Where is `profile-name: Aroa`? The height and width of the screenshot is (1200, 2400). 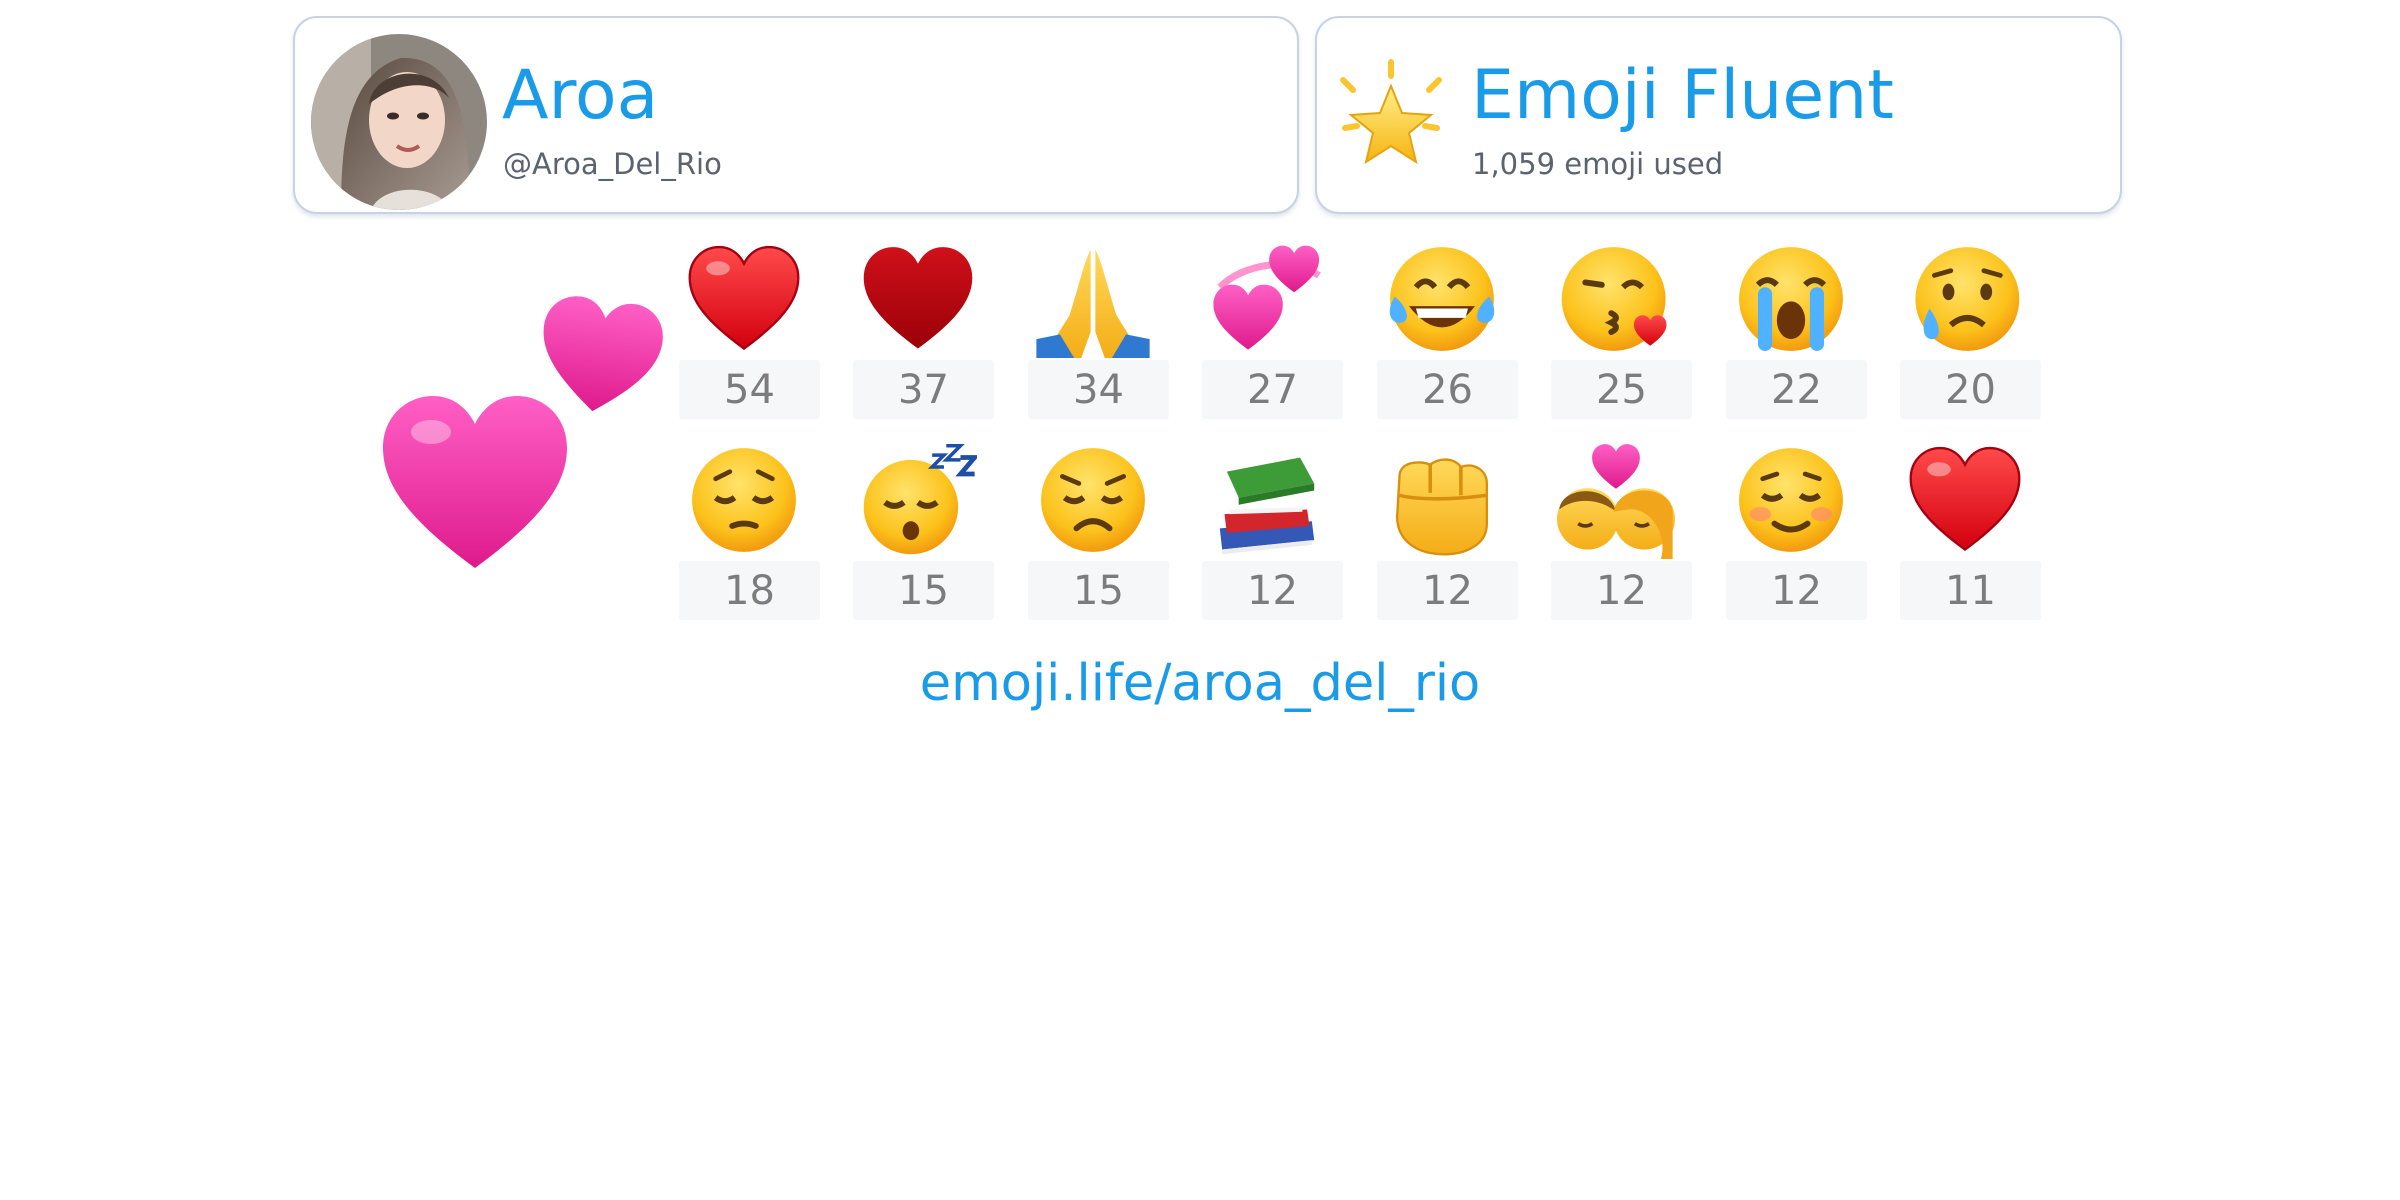 profile-name: Aroa is located at coordinates (580, 95).